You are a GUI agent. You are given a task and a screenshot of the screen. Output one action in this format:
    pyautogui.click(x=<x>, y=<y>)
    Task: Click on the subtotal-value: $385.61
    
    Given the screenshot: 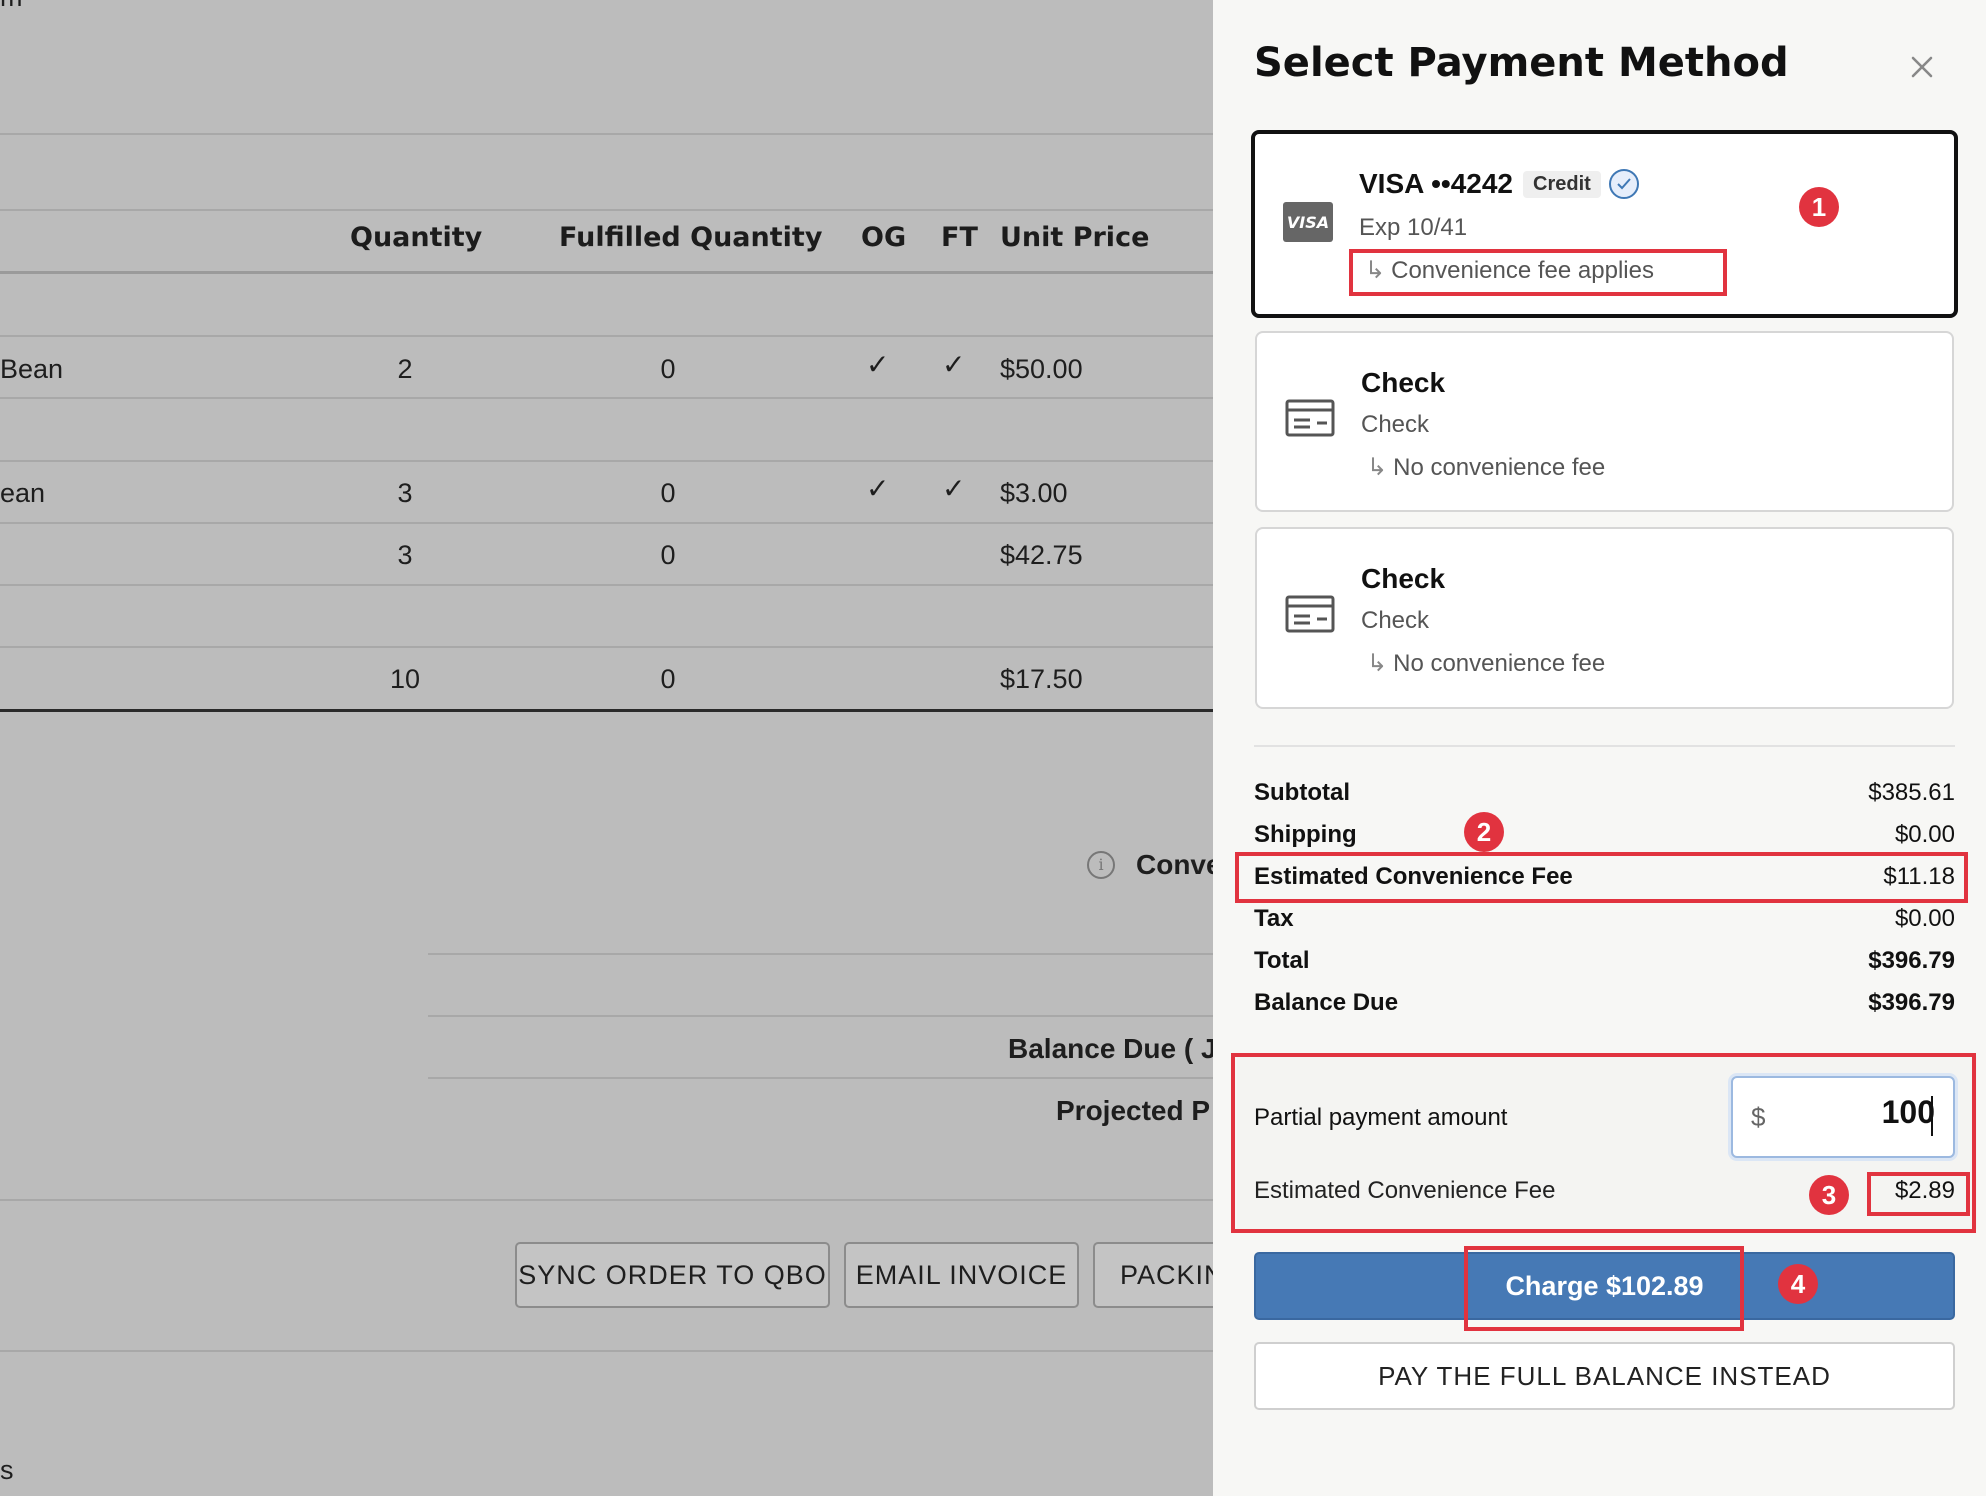 What is the action you would take?
    pyautogui.click(x=1911, y=792)
    